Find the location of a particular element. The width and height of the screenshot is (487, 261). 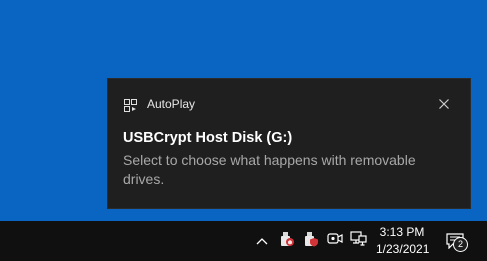

chevron-up-icon is located at coordinates (262, 241).